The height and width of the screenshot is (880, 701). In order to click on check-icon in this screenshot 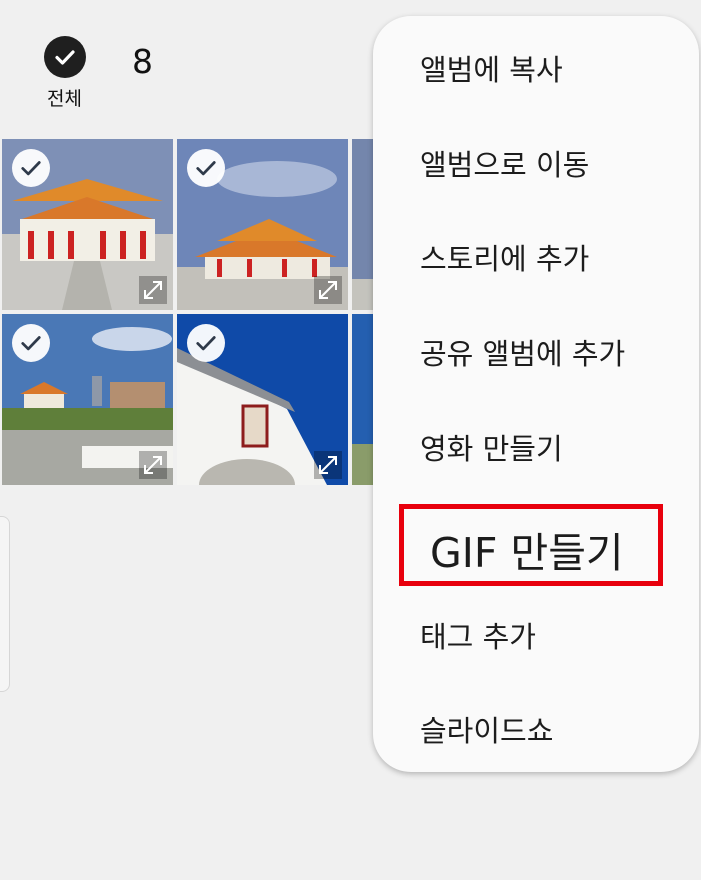, I will do `click(65, 57)`.